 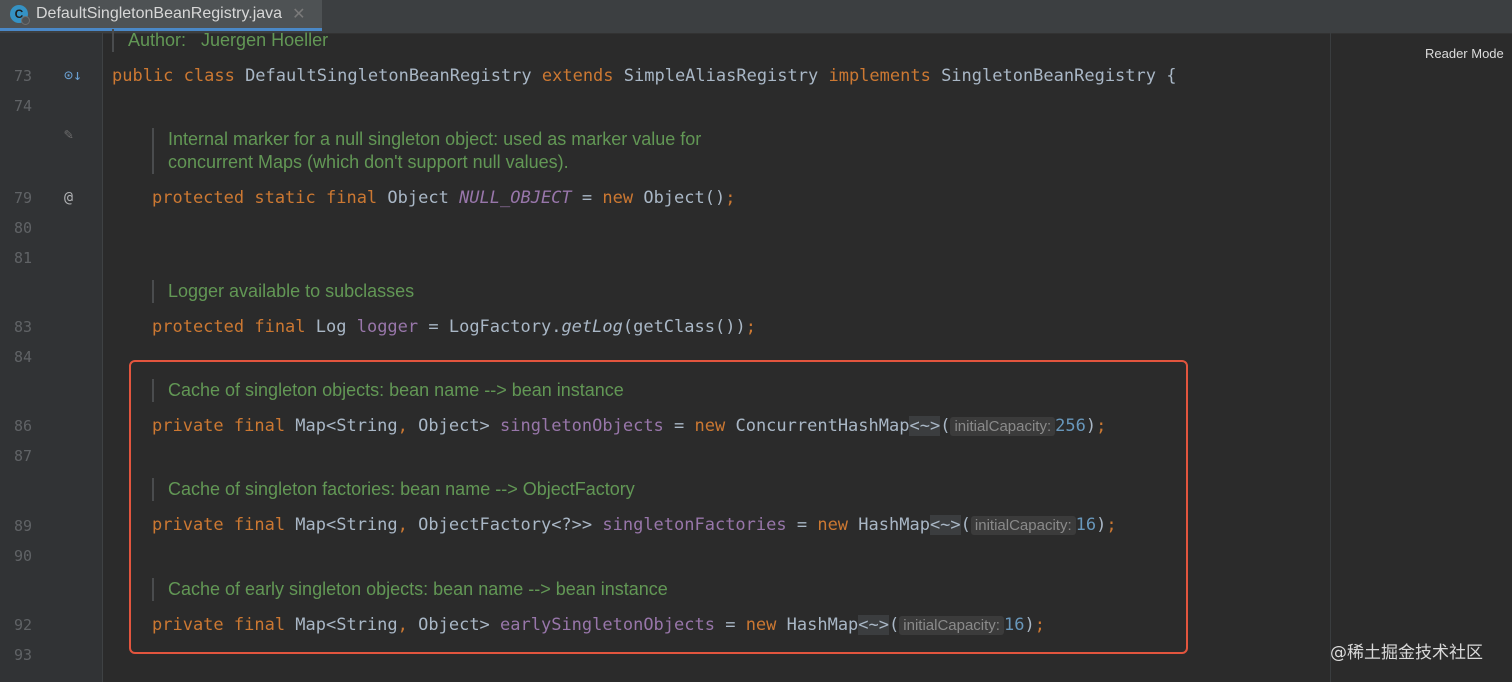 What do you see at coordinates (393, 76) in the screenshot?
I see `token: DefaultSingletonBeanRegistry` at bounding box center [393, 76].